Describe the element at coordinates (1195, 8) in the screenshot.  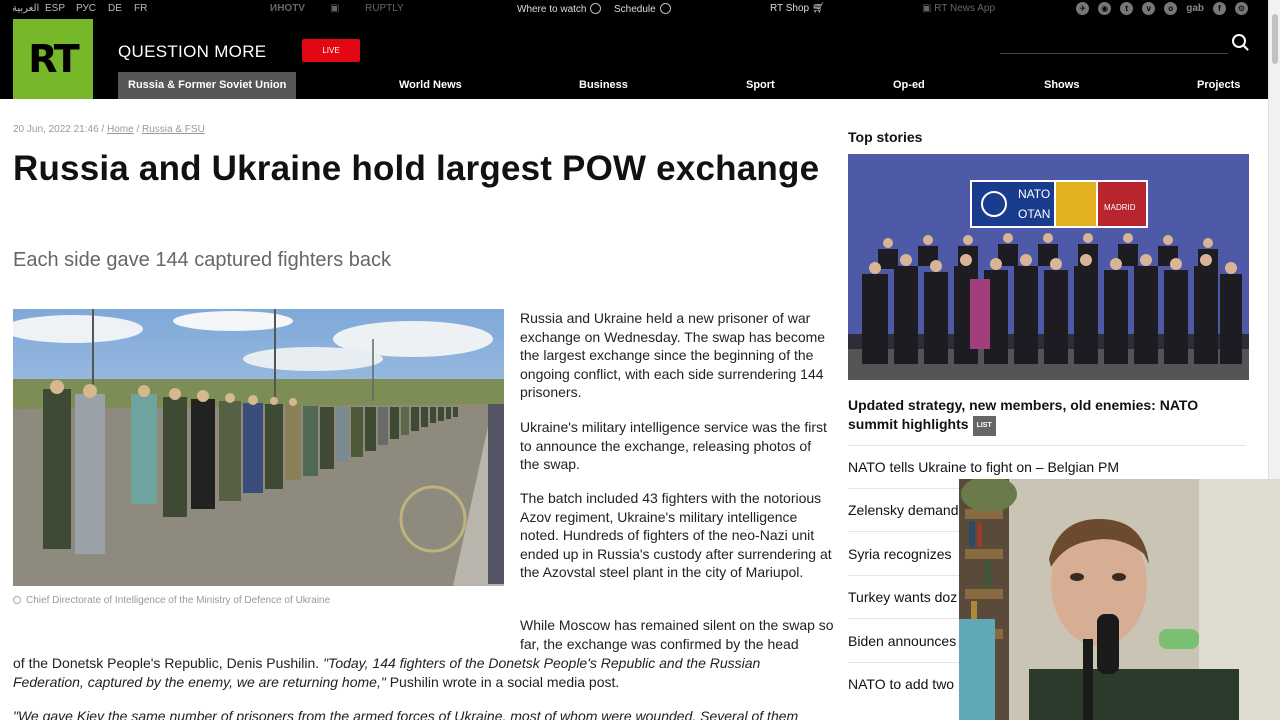
I see `gab-link: gab` at that location.